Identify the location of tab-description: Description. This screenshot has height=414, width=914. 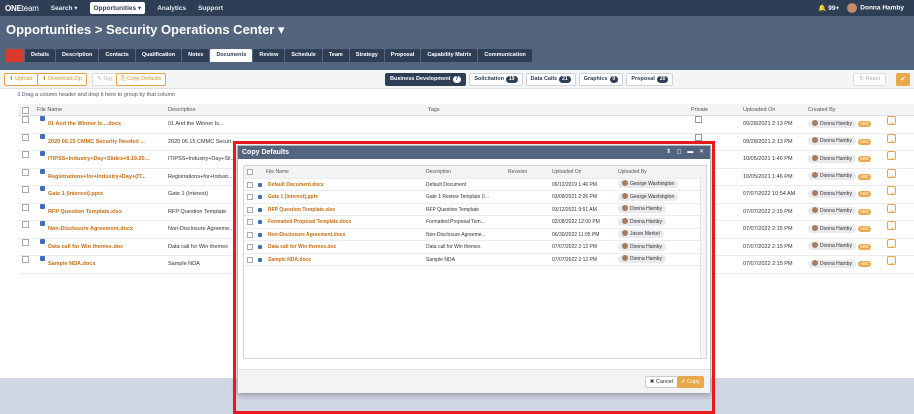
(77, 55).